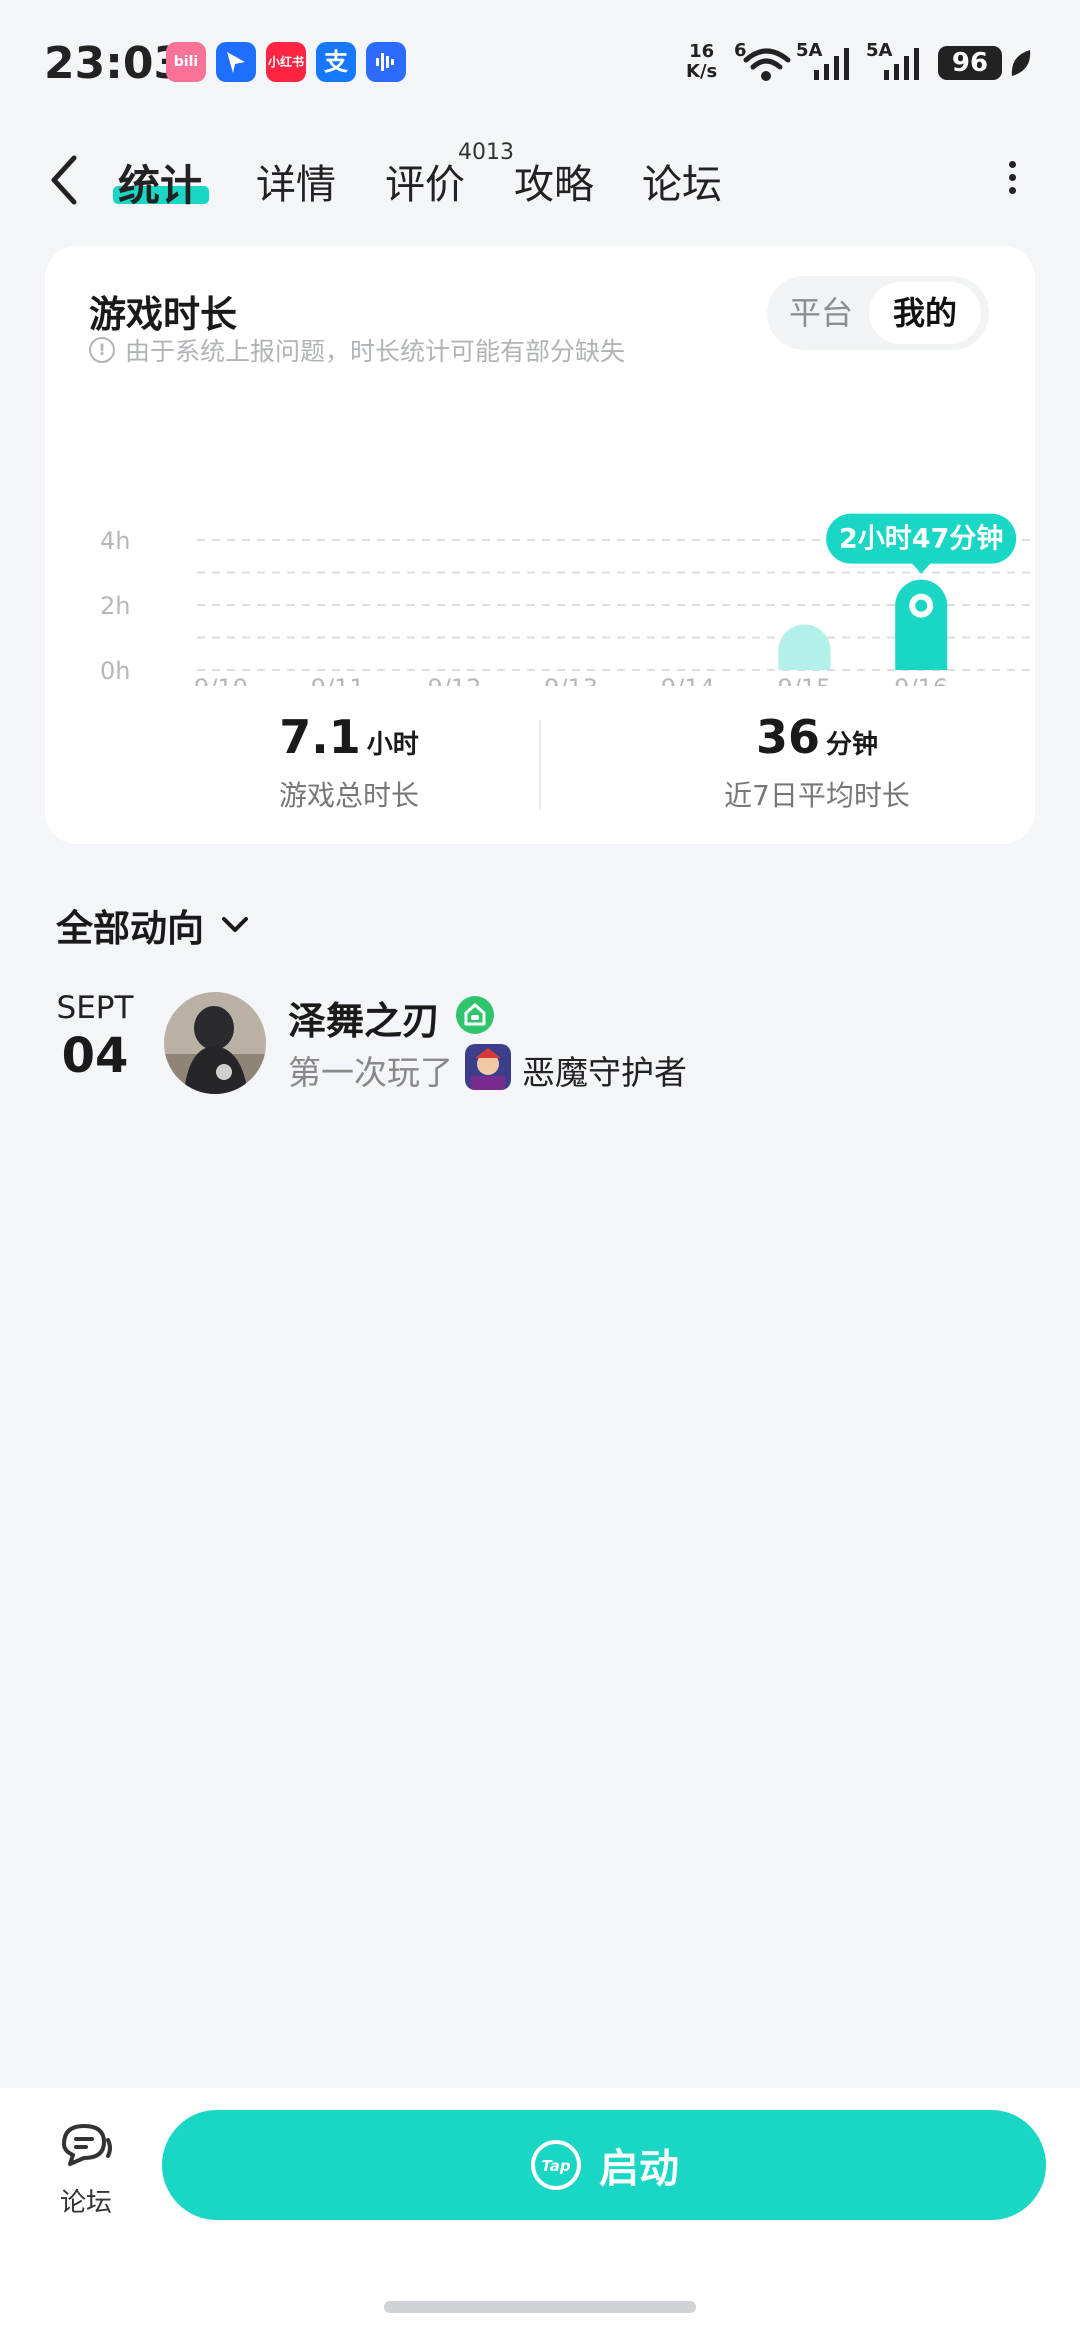 The image size is (1080, 2331). What do you see at coordinates (809, 50) in the screenshot?
I see `signal-label-1: 5A` at bounding box center [809, 50].